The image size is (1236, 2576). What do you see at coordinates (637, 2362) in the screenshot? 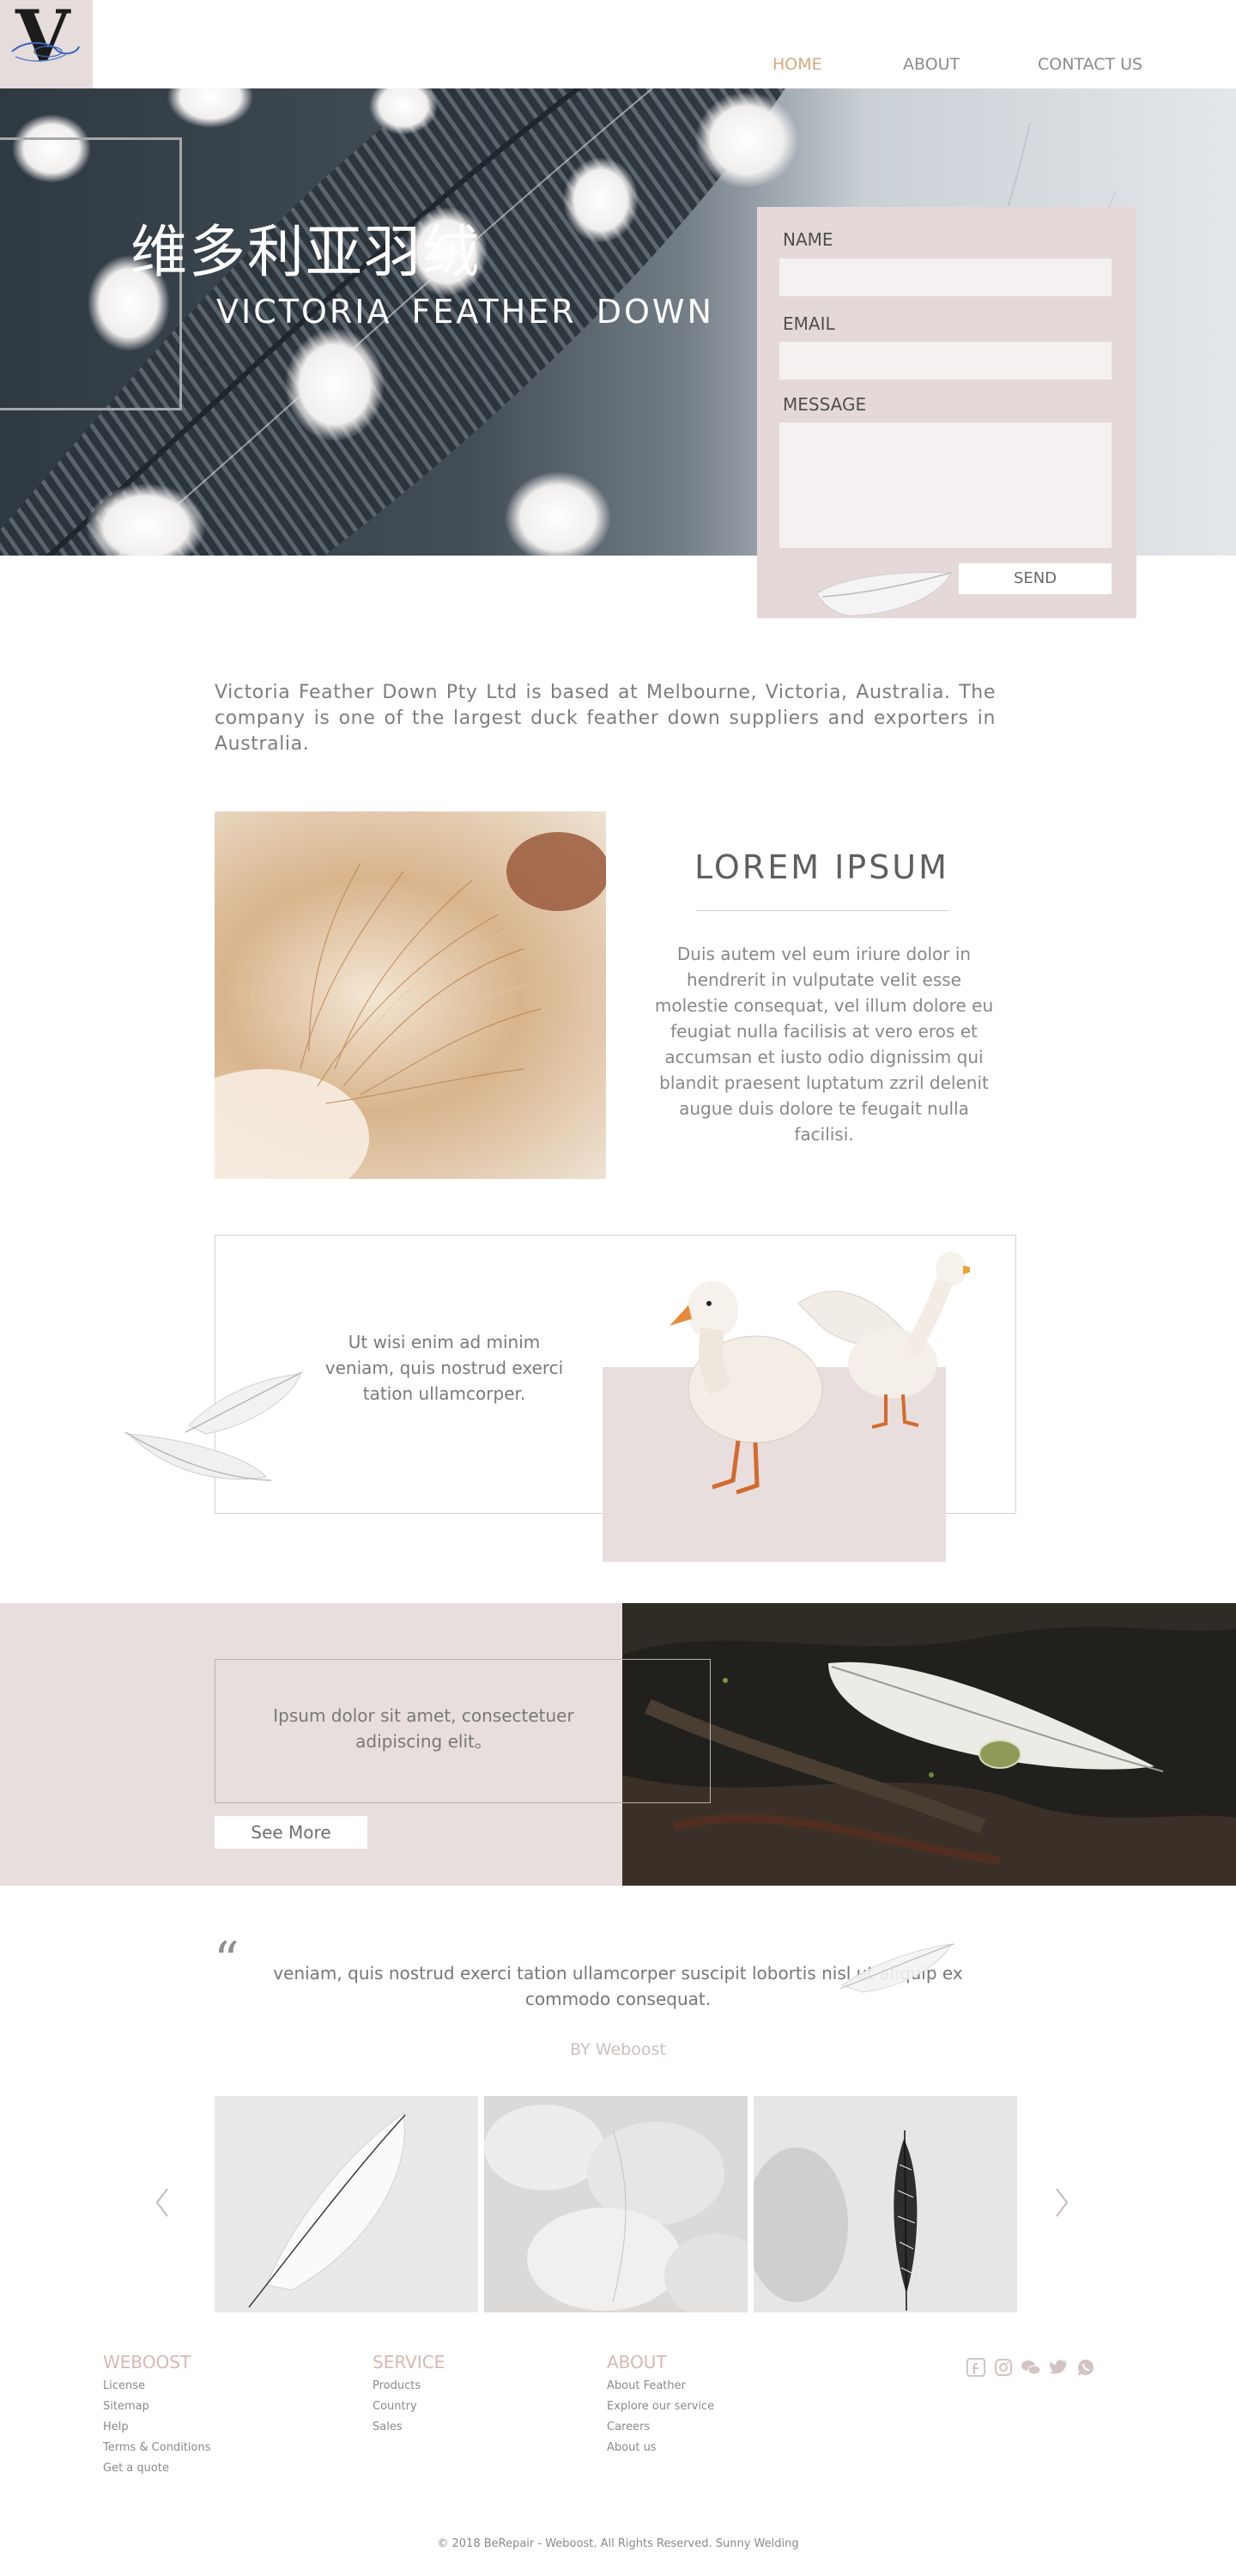
I see `footer-heading-about: ABOUT` at bounding box center [637, 2362].